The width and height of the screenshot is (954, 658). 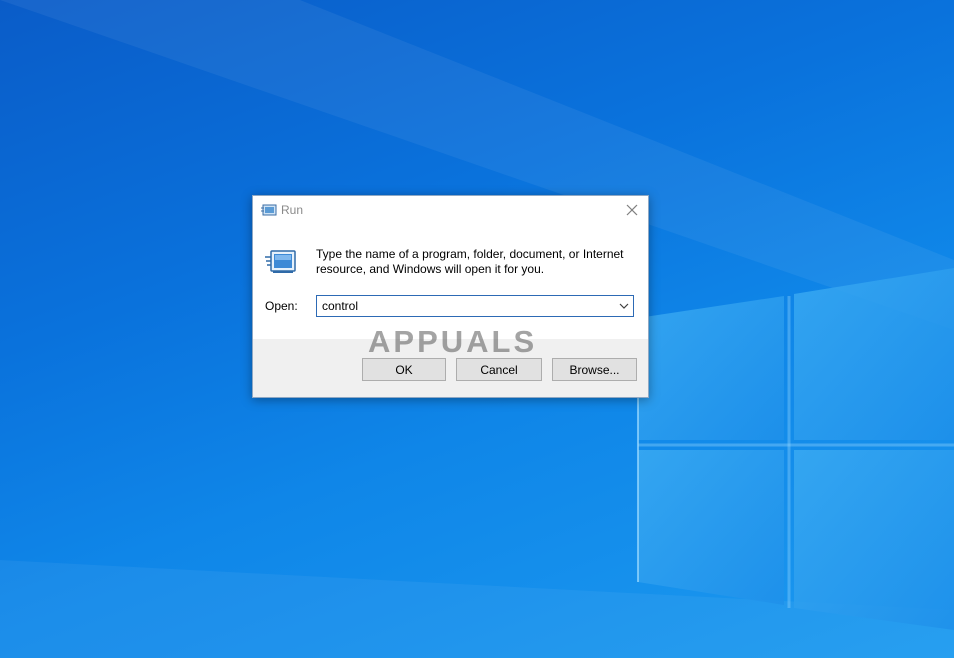 I want to click on open-combobox, so click(x=475, y=306).